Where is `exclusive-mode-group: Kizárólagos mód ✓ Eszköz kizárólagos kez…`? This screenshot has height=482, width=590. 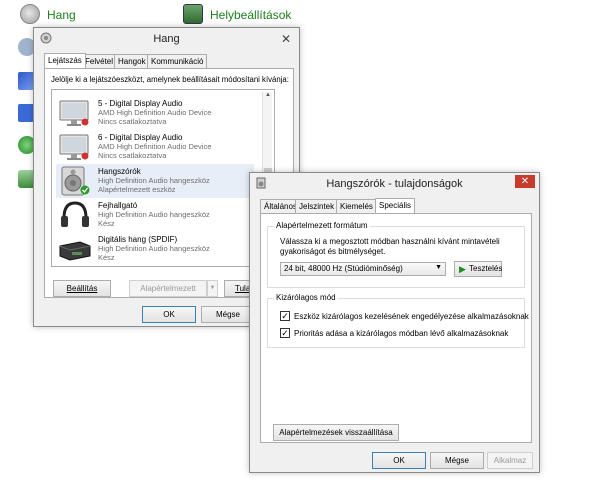
exclusive-mode-group: Kizárólagos mód ✓ Eszköz kizárólagos kez… is located at coordinates (398, 320).